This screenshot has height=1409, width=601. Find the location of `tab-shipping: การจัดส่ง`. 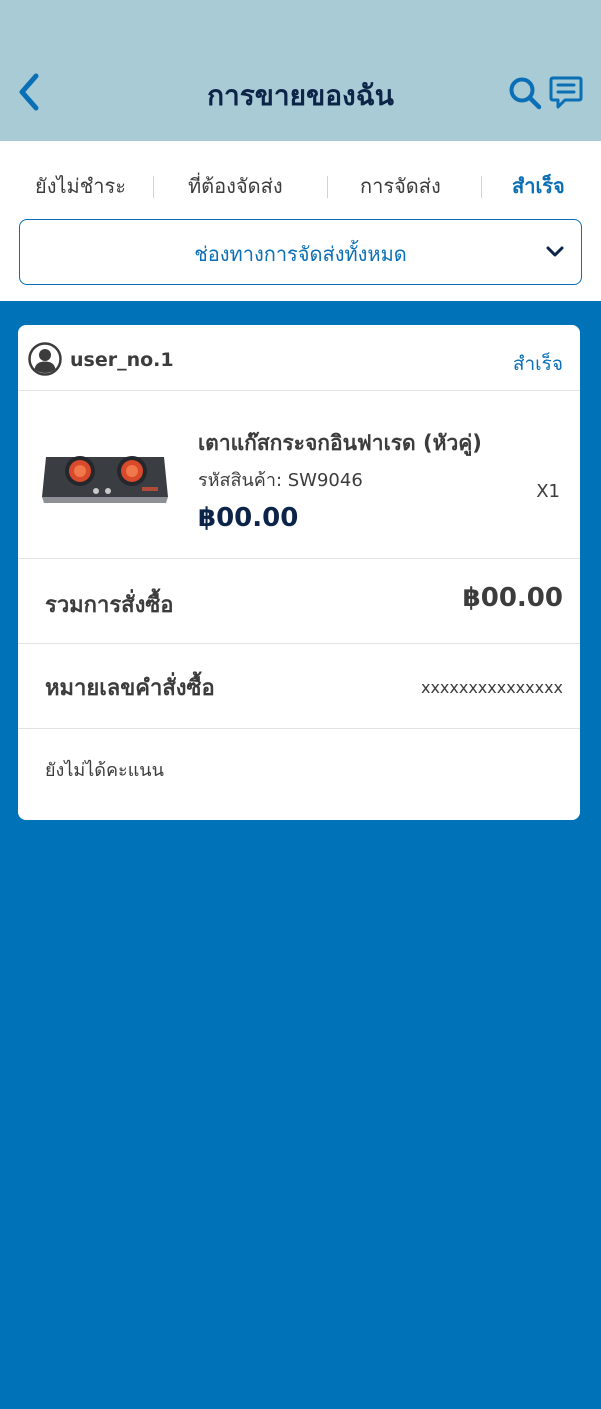

tab-shipping: การจัดส่ง is located at coordinates (400, 186).